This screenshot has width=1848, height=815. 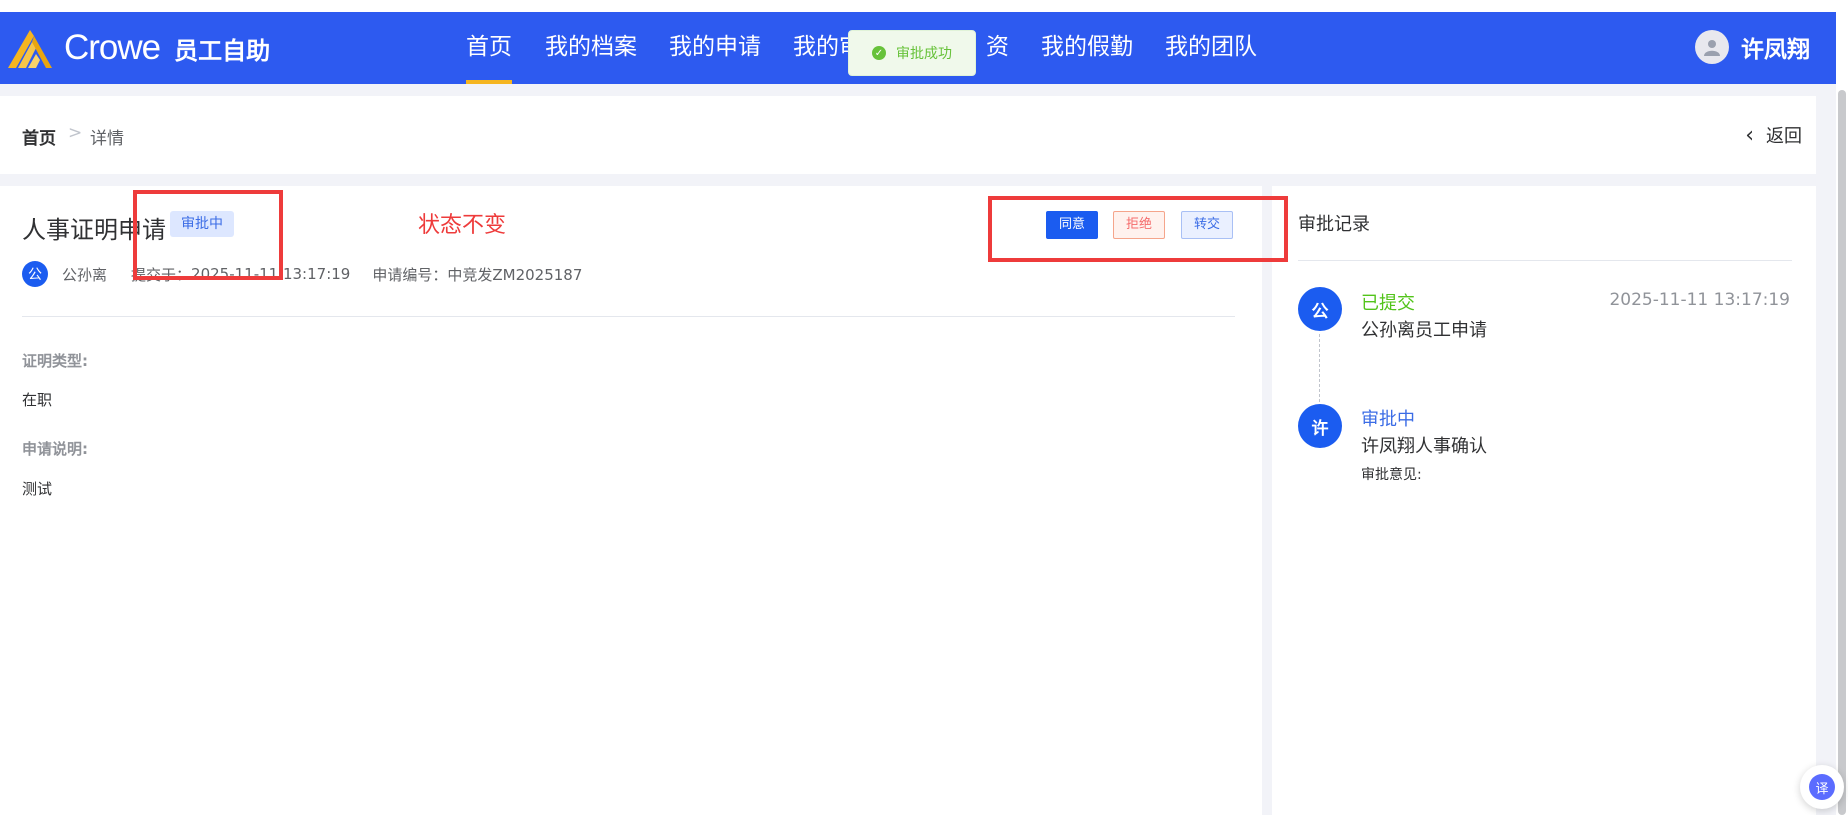 What do you see at coordinates (35, 274) in the screenshot?
I see `applicant-avatar: 公` at bounding box center [35, 274].